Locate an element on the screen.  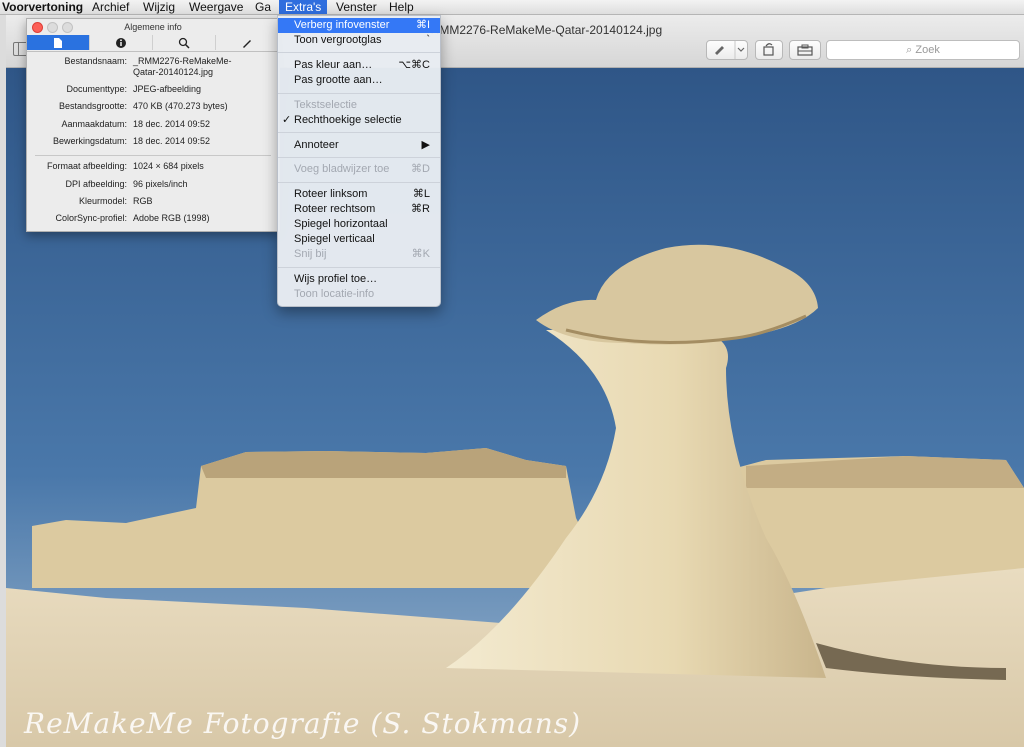
menu-wijzig: Wijzig is located at coordinates (159, 7).